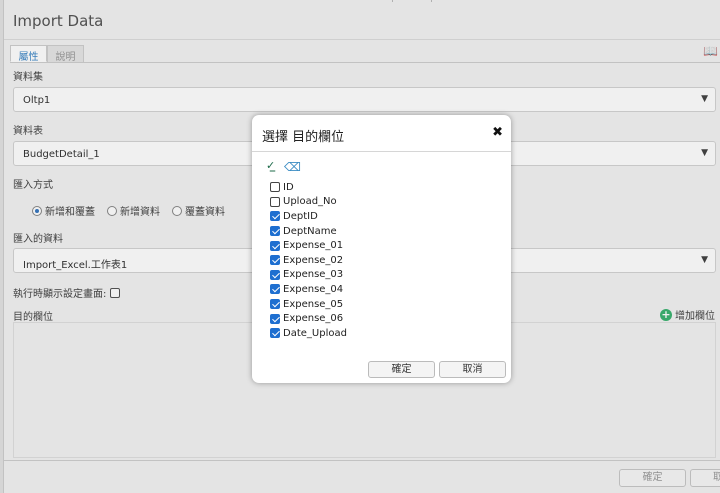 The image size is (720, 493). What do you see at coordinates (292, 167) in the screenshot?
I see `eraser-icon: ⌫` at bounding box center [292, 167].